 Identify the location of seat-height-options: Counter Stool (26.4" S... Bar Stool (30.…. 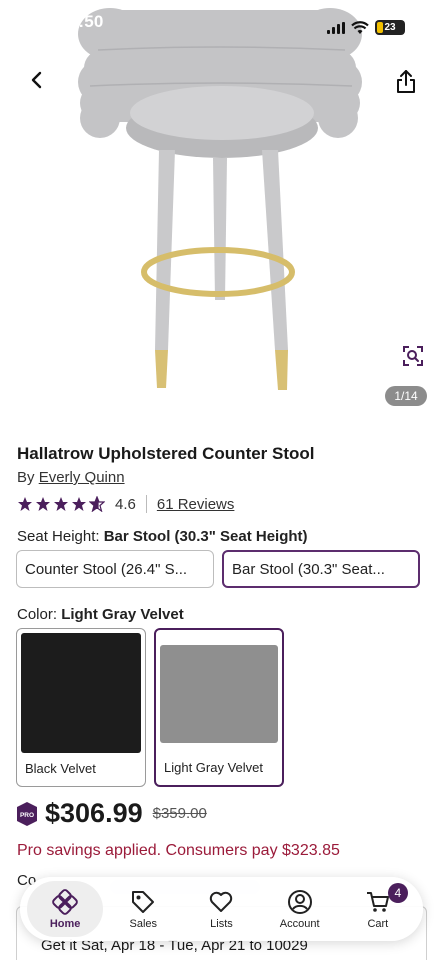
(218, 569).